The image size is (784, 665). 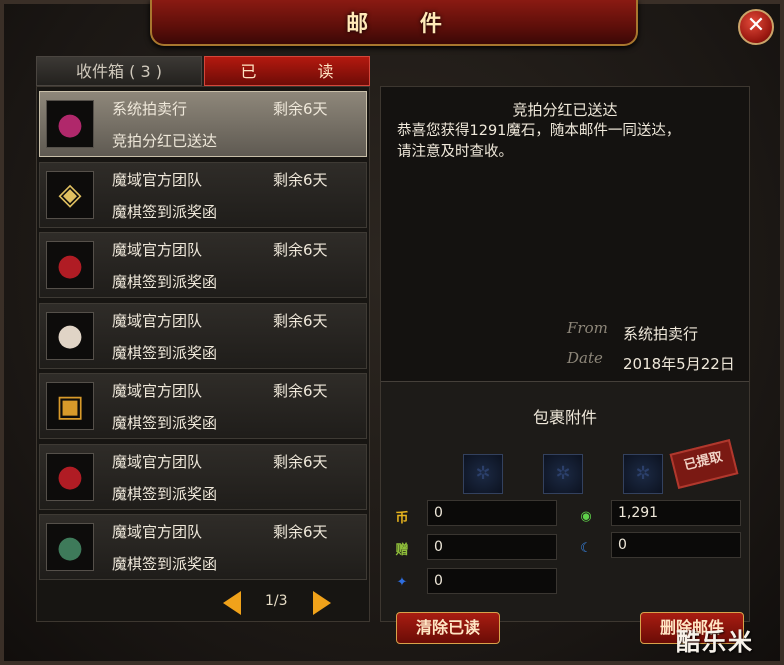 I want to click on next-page-arrow-icon, so click(x=322, y=603).